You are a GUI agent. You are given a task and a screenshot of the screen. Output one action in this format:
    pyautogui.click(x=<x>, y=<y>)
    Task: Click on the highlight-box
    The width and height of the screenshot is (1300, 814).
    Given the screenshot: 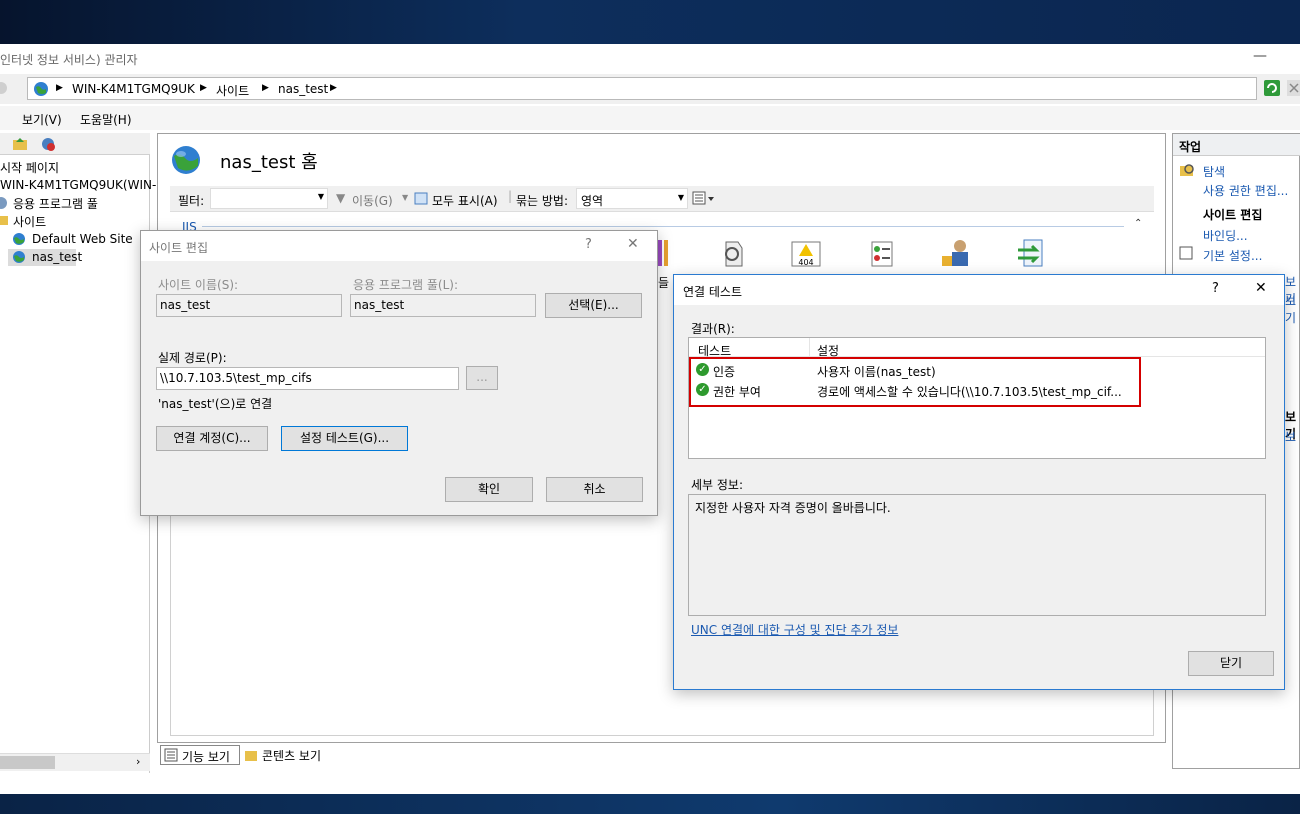 What is the action you would take?
    pyautogui.click(x=915, y=382)
    